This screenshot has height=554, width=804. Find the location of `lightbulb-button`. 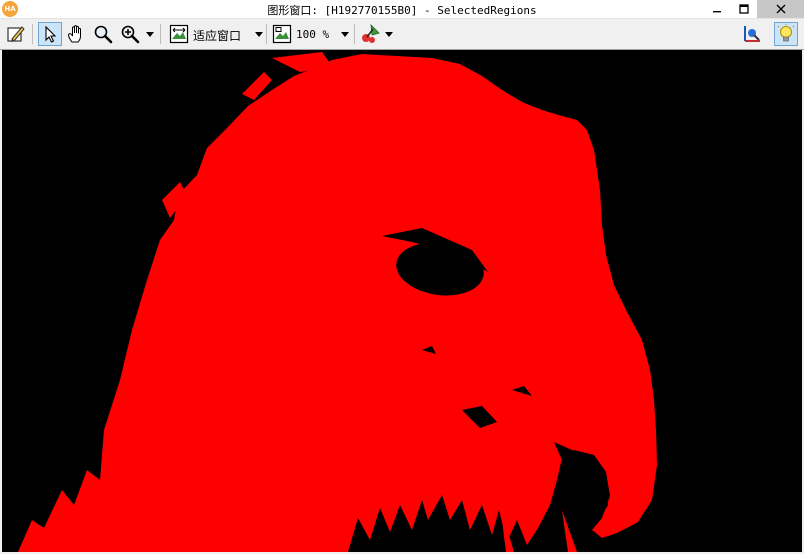

lightbulb-button is located at coordinates (786, 34).